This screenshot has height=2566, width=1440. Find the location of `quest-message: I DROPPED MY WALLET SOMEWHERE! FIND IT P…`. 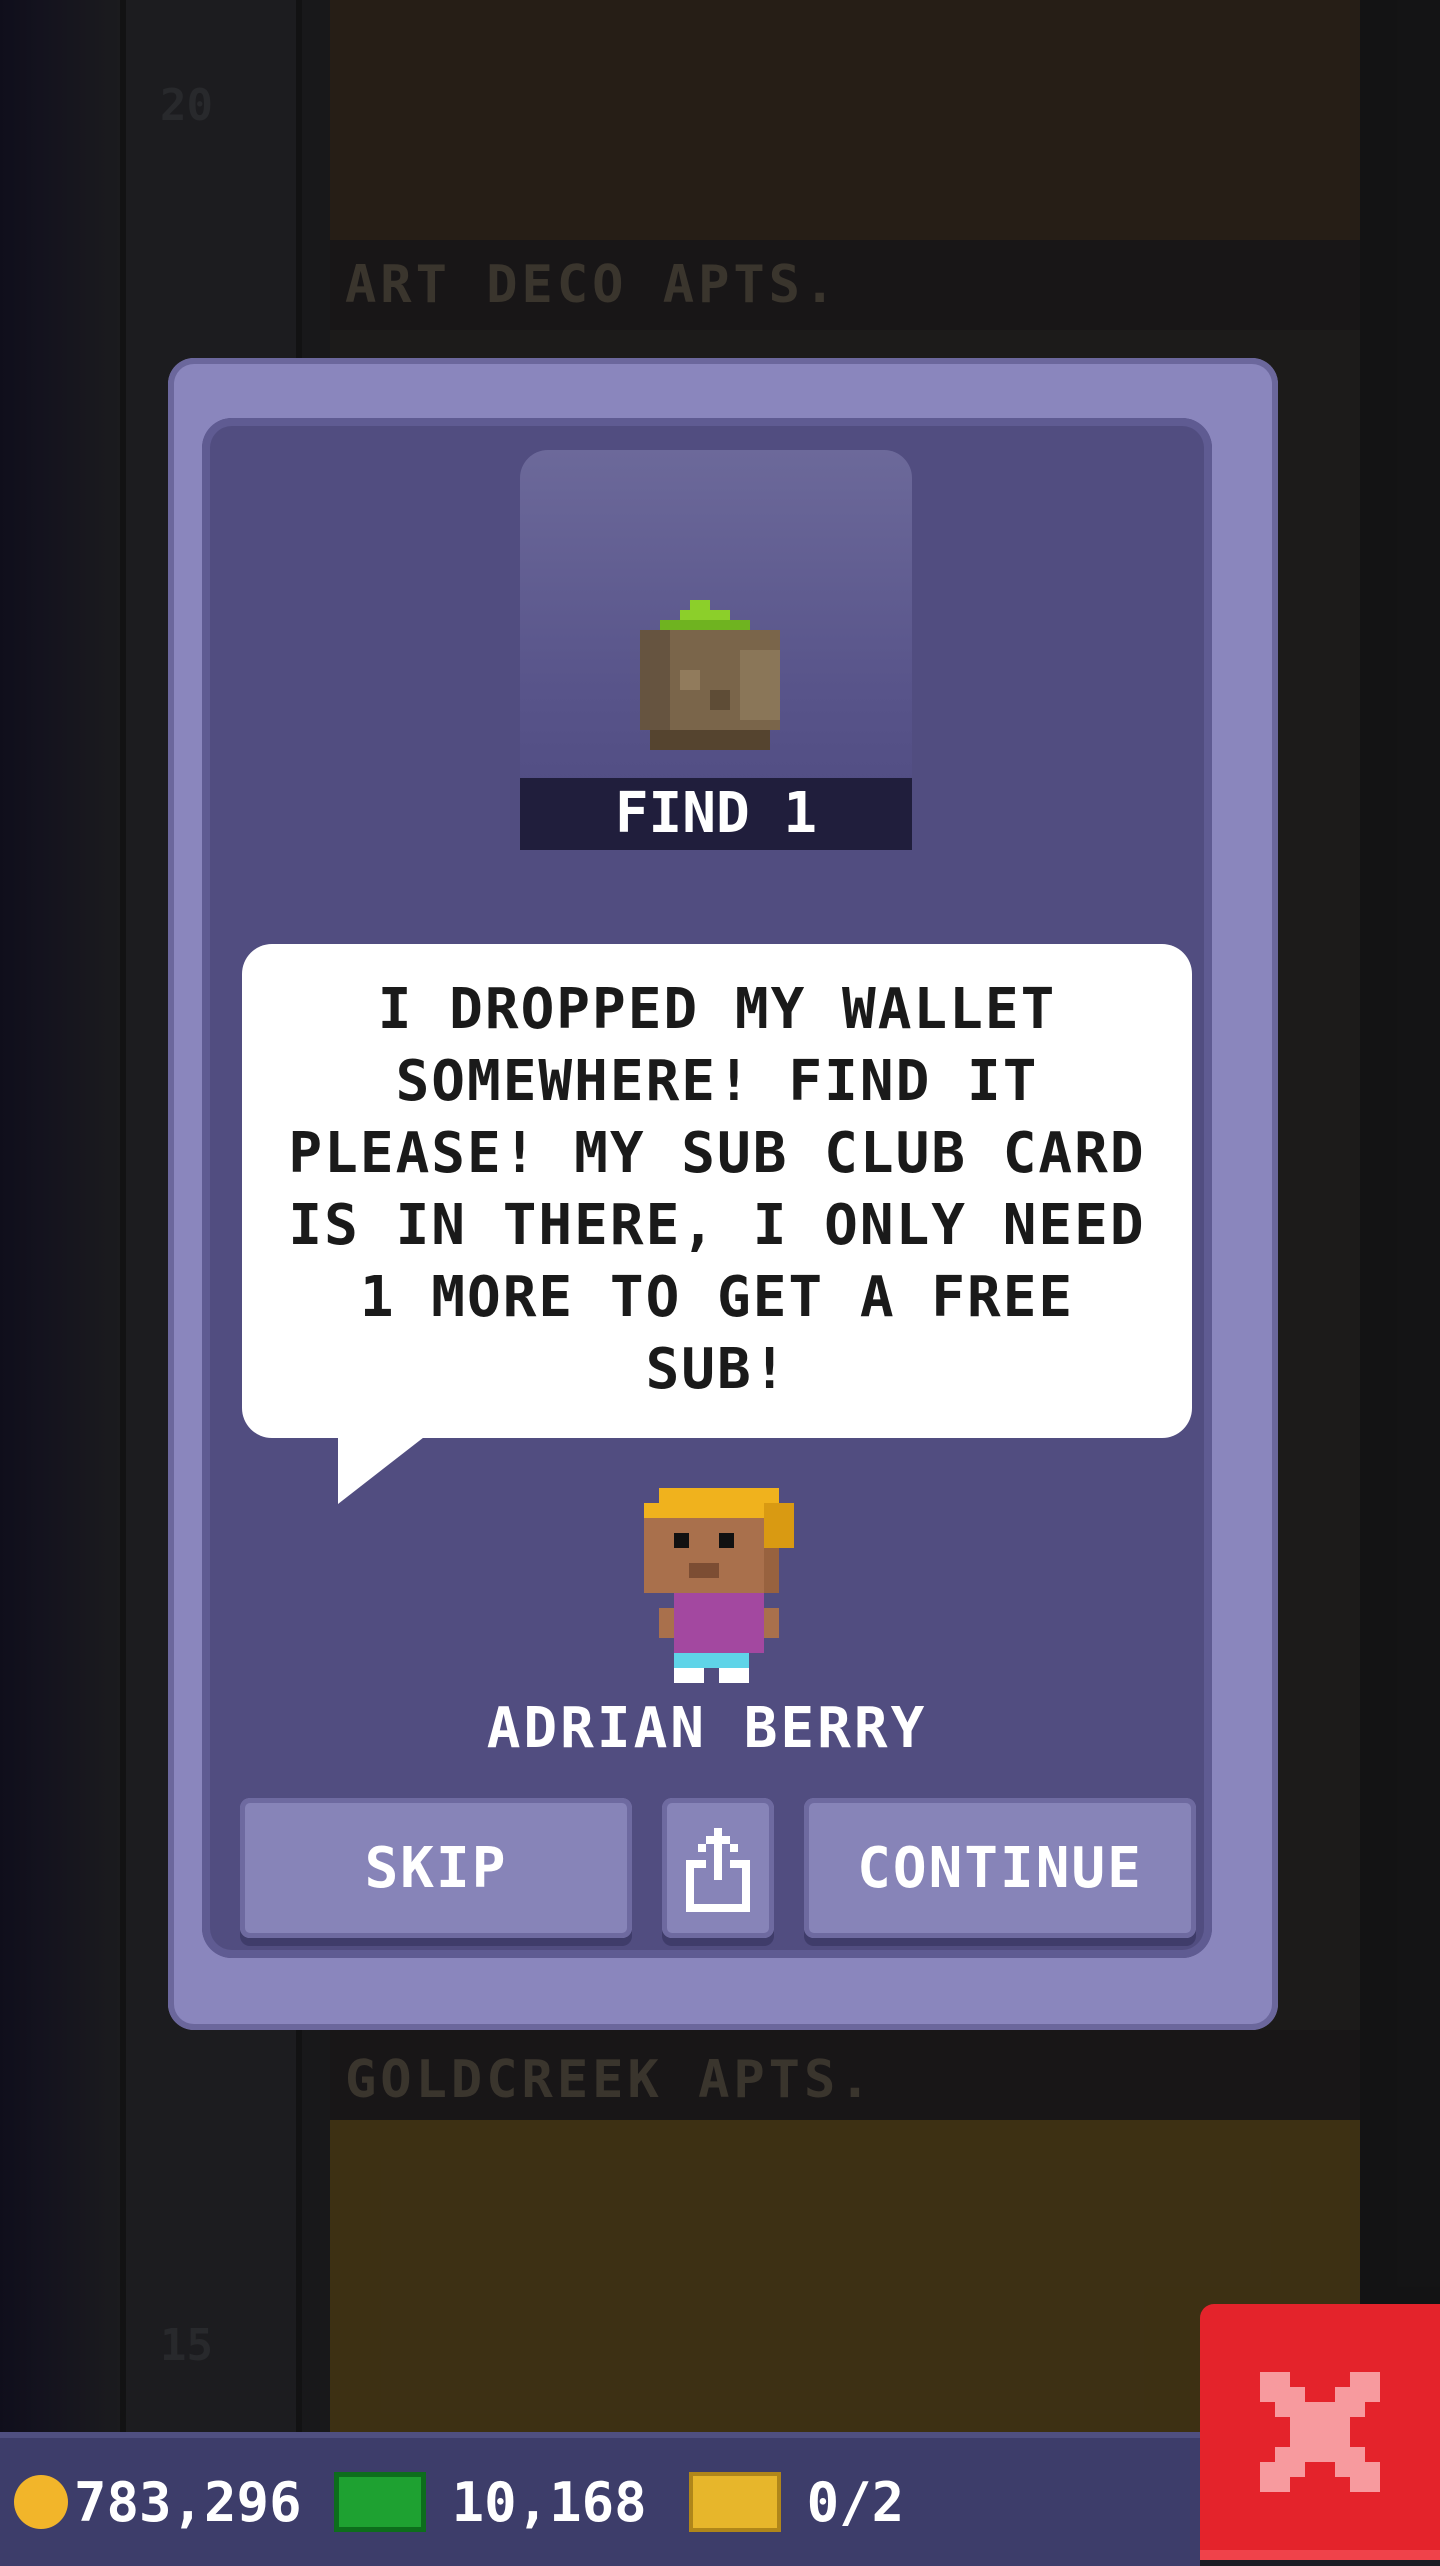

quest-message: I DROPPED MY WALLET SOMEWHERE! FIND IT P… is located at coordinates (717, 1189).